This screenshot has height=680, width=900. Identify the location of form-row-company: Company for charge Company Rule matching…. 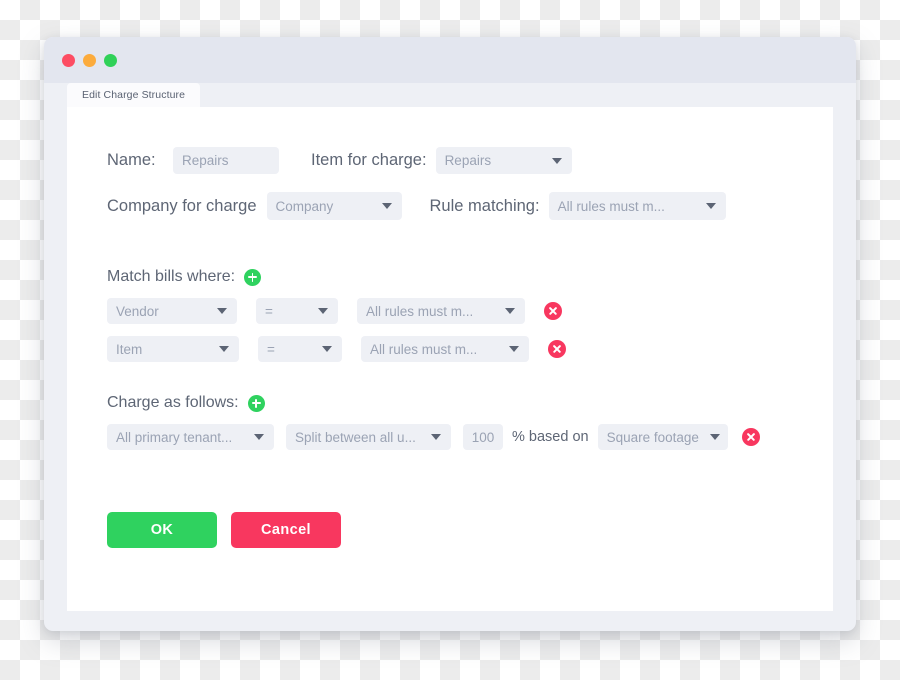
(470, 206).